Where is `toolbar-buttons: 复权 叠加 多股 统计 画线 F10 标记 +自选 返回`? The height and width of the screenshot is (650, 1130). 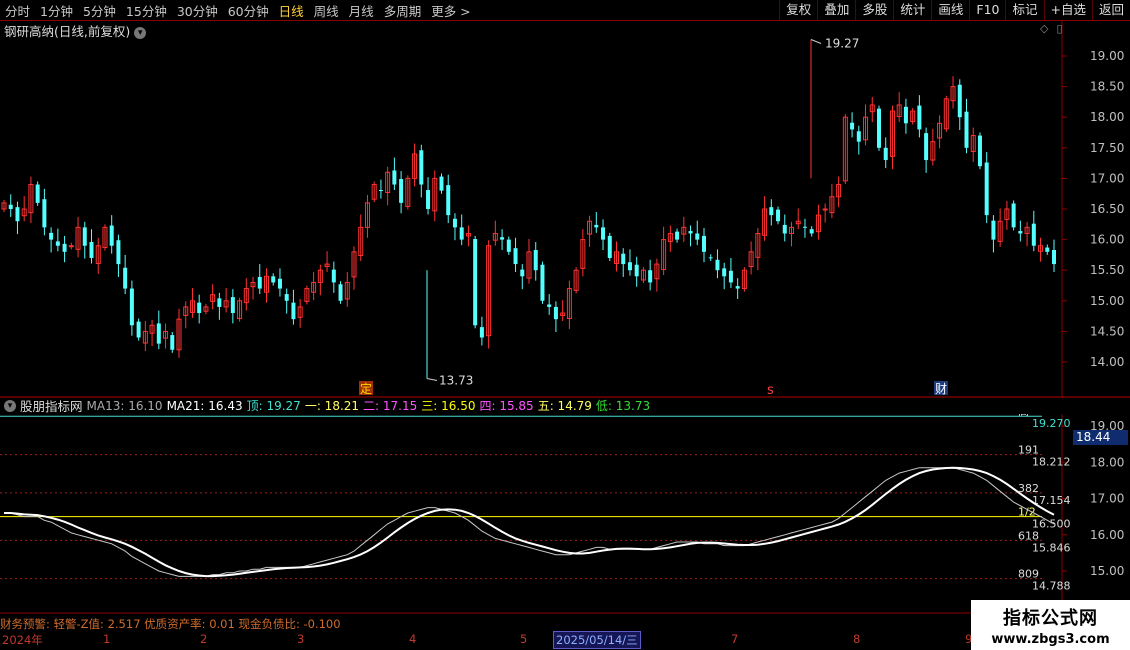 toolbar-buttons: 复权 叠加 多股 统计 画线 F10 标记 +自选 返回 is located at coordinates (954, 10).